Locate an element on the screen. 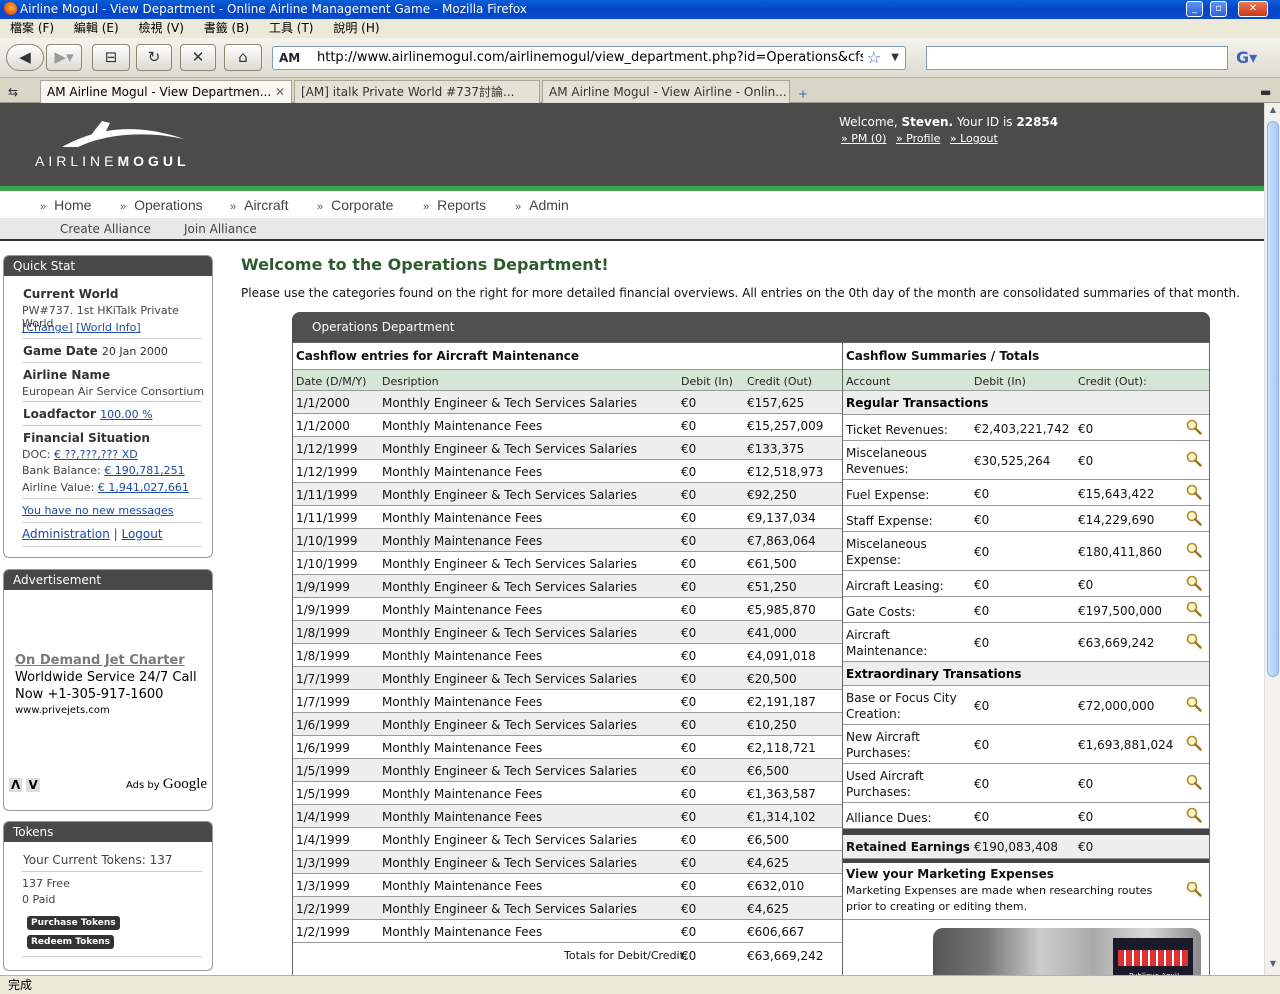 Image resolution: width=1280 pixels, height=994 pixels. home-button: ⌂ is located at coordinates (243, 57).